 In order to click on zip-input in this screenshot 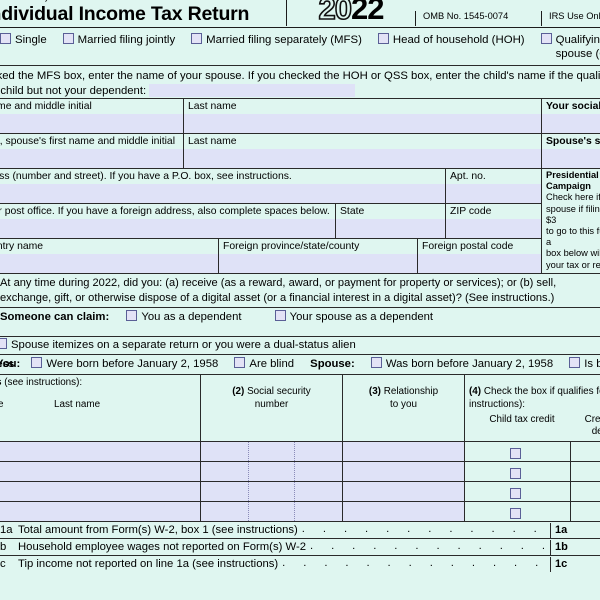, I will do `click(493, 228)`.